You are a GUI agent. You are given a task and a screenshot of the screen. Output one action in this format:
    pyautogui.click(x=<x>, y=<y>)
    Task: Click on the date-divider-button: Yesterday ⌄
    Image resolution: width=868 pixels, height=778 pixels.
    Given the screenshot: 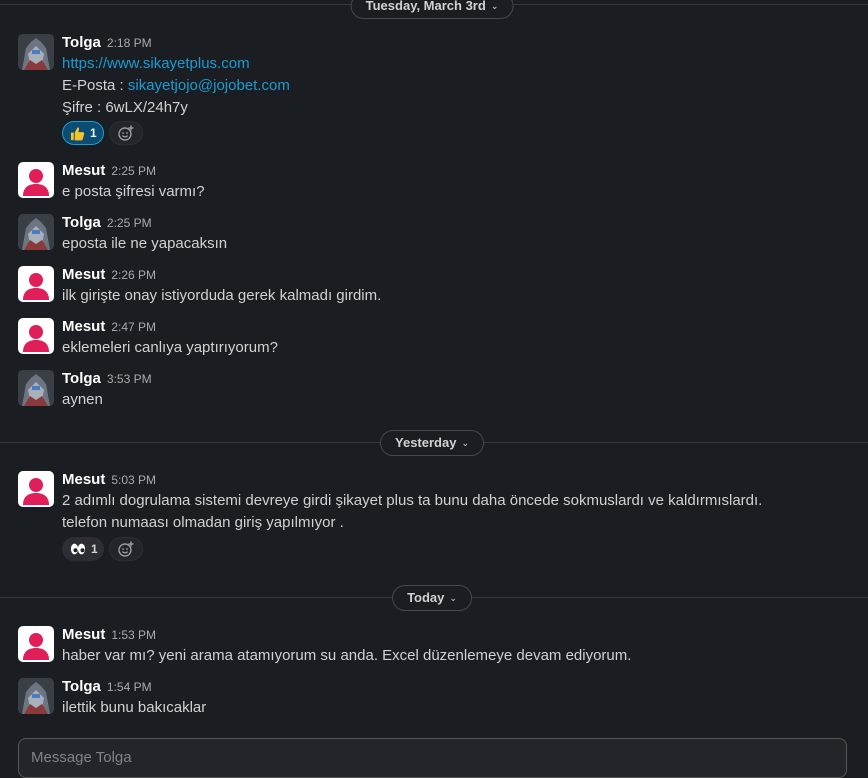 What is the action you would take?
    pyautogui.click(x=432, y=443)
    